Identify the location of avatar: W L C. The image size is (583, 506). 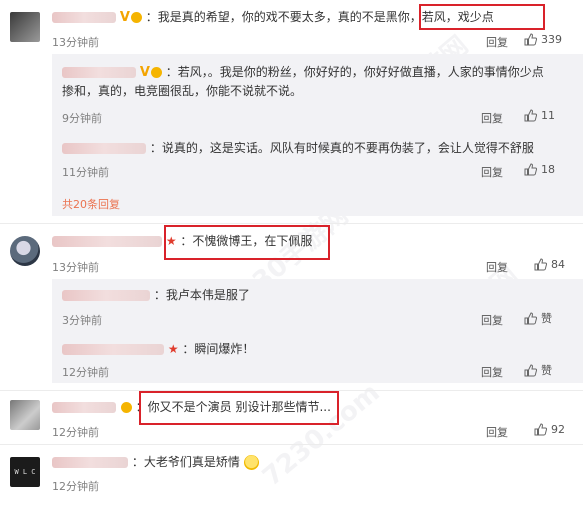
(25, 472).